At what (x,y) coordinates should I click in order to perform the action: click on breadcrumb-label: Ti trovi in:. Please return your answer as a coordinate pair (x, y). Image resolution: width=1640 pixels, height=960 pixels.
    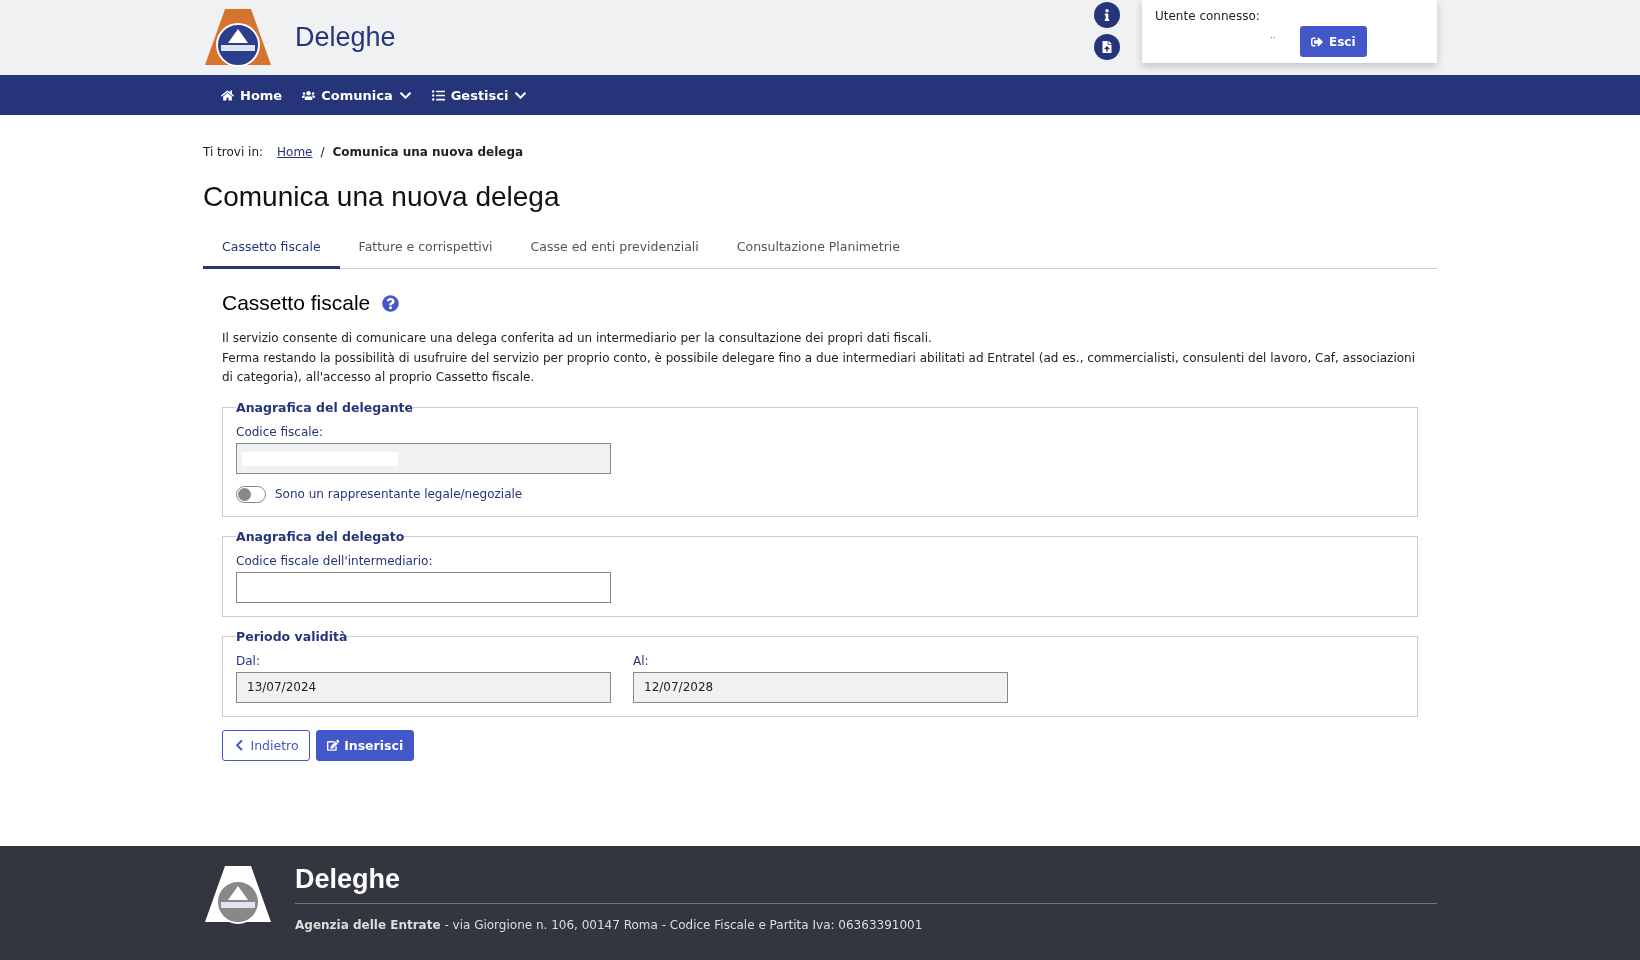
    Looking at the image, I should click on (233, 152).